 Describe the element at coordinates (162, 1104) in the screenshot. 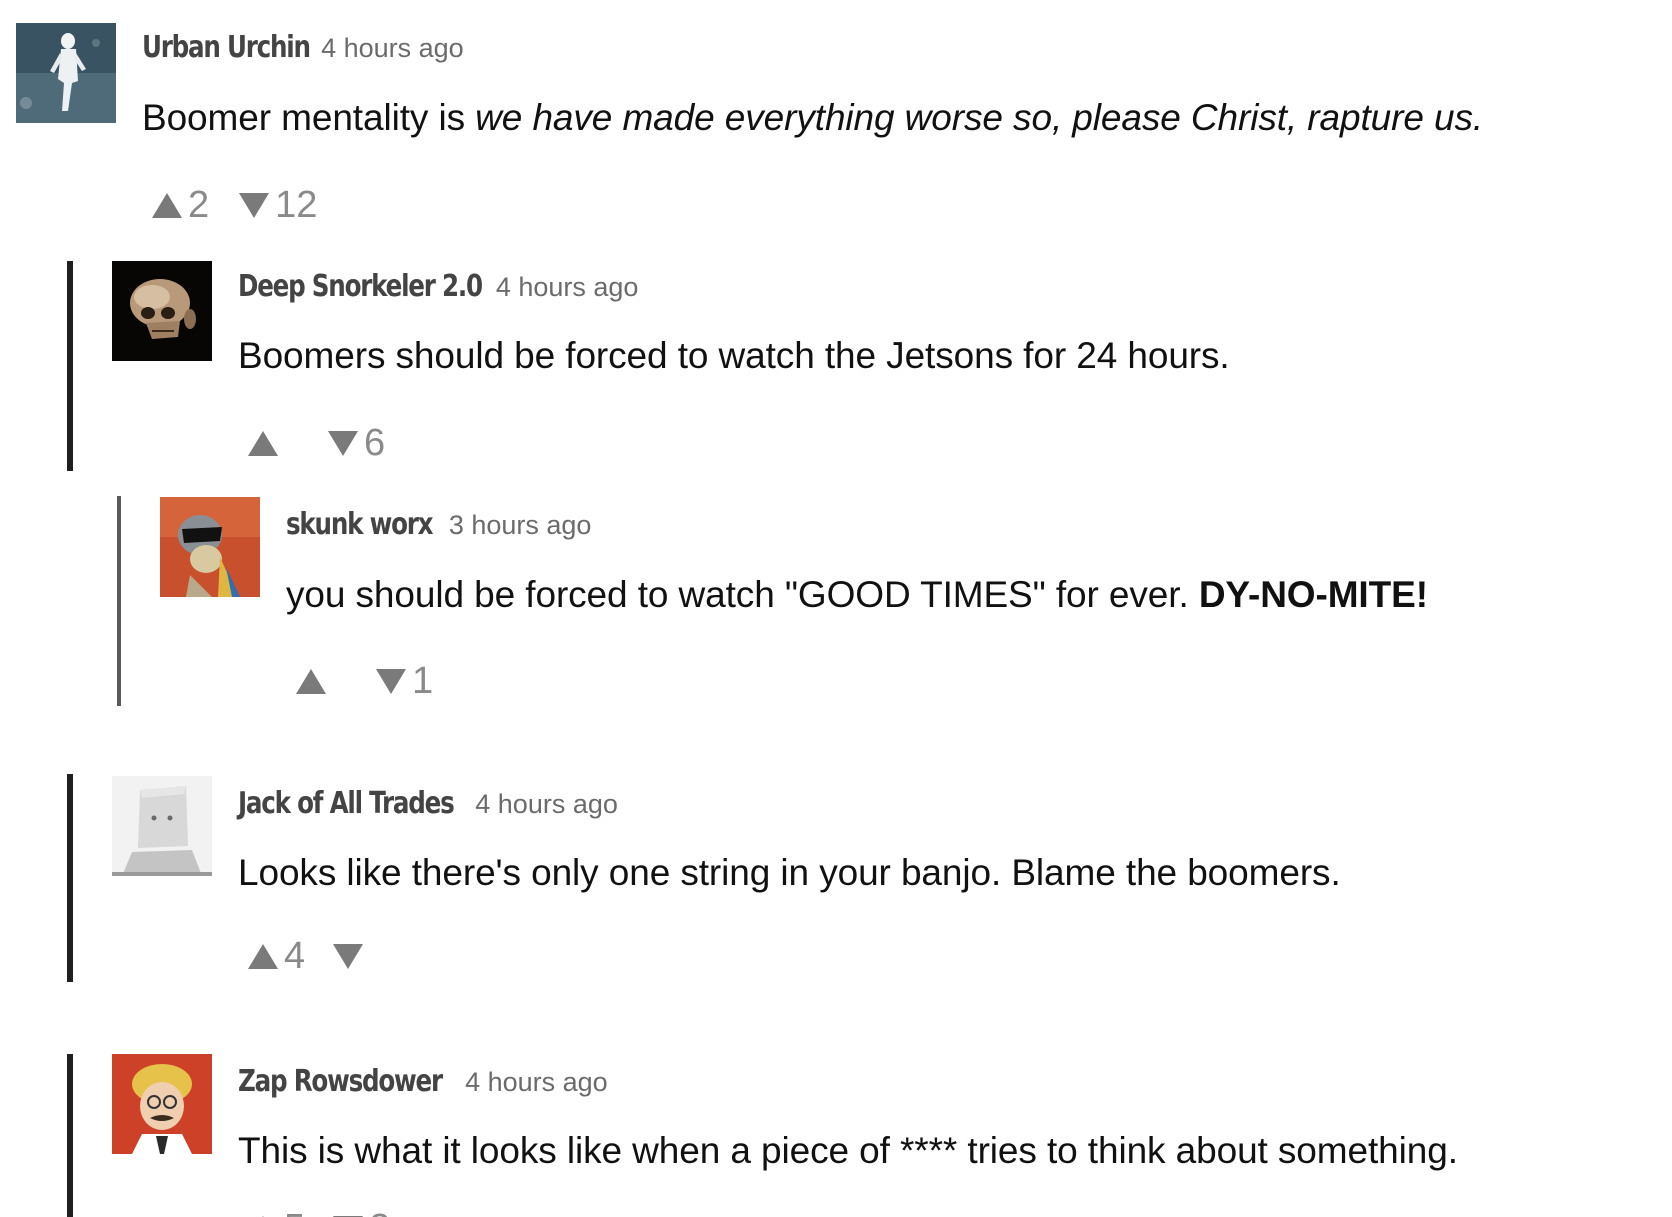

I see `cartoon-man-avatar` at that location.